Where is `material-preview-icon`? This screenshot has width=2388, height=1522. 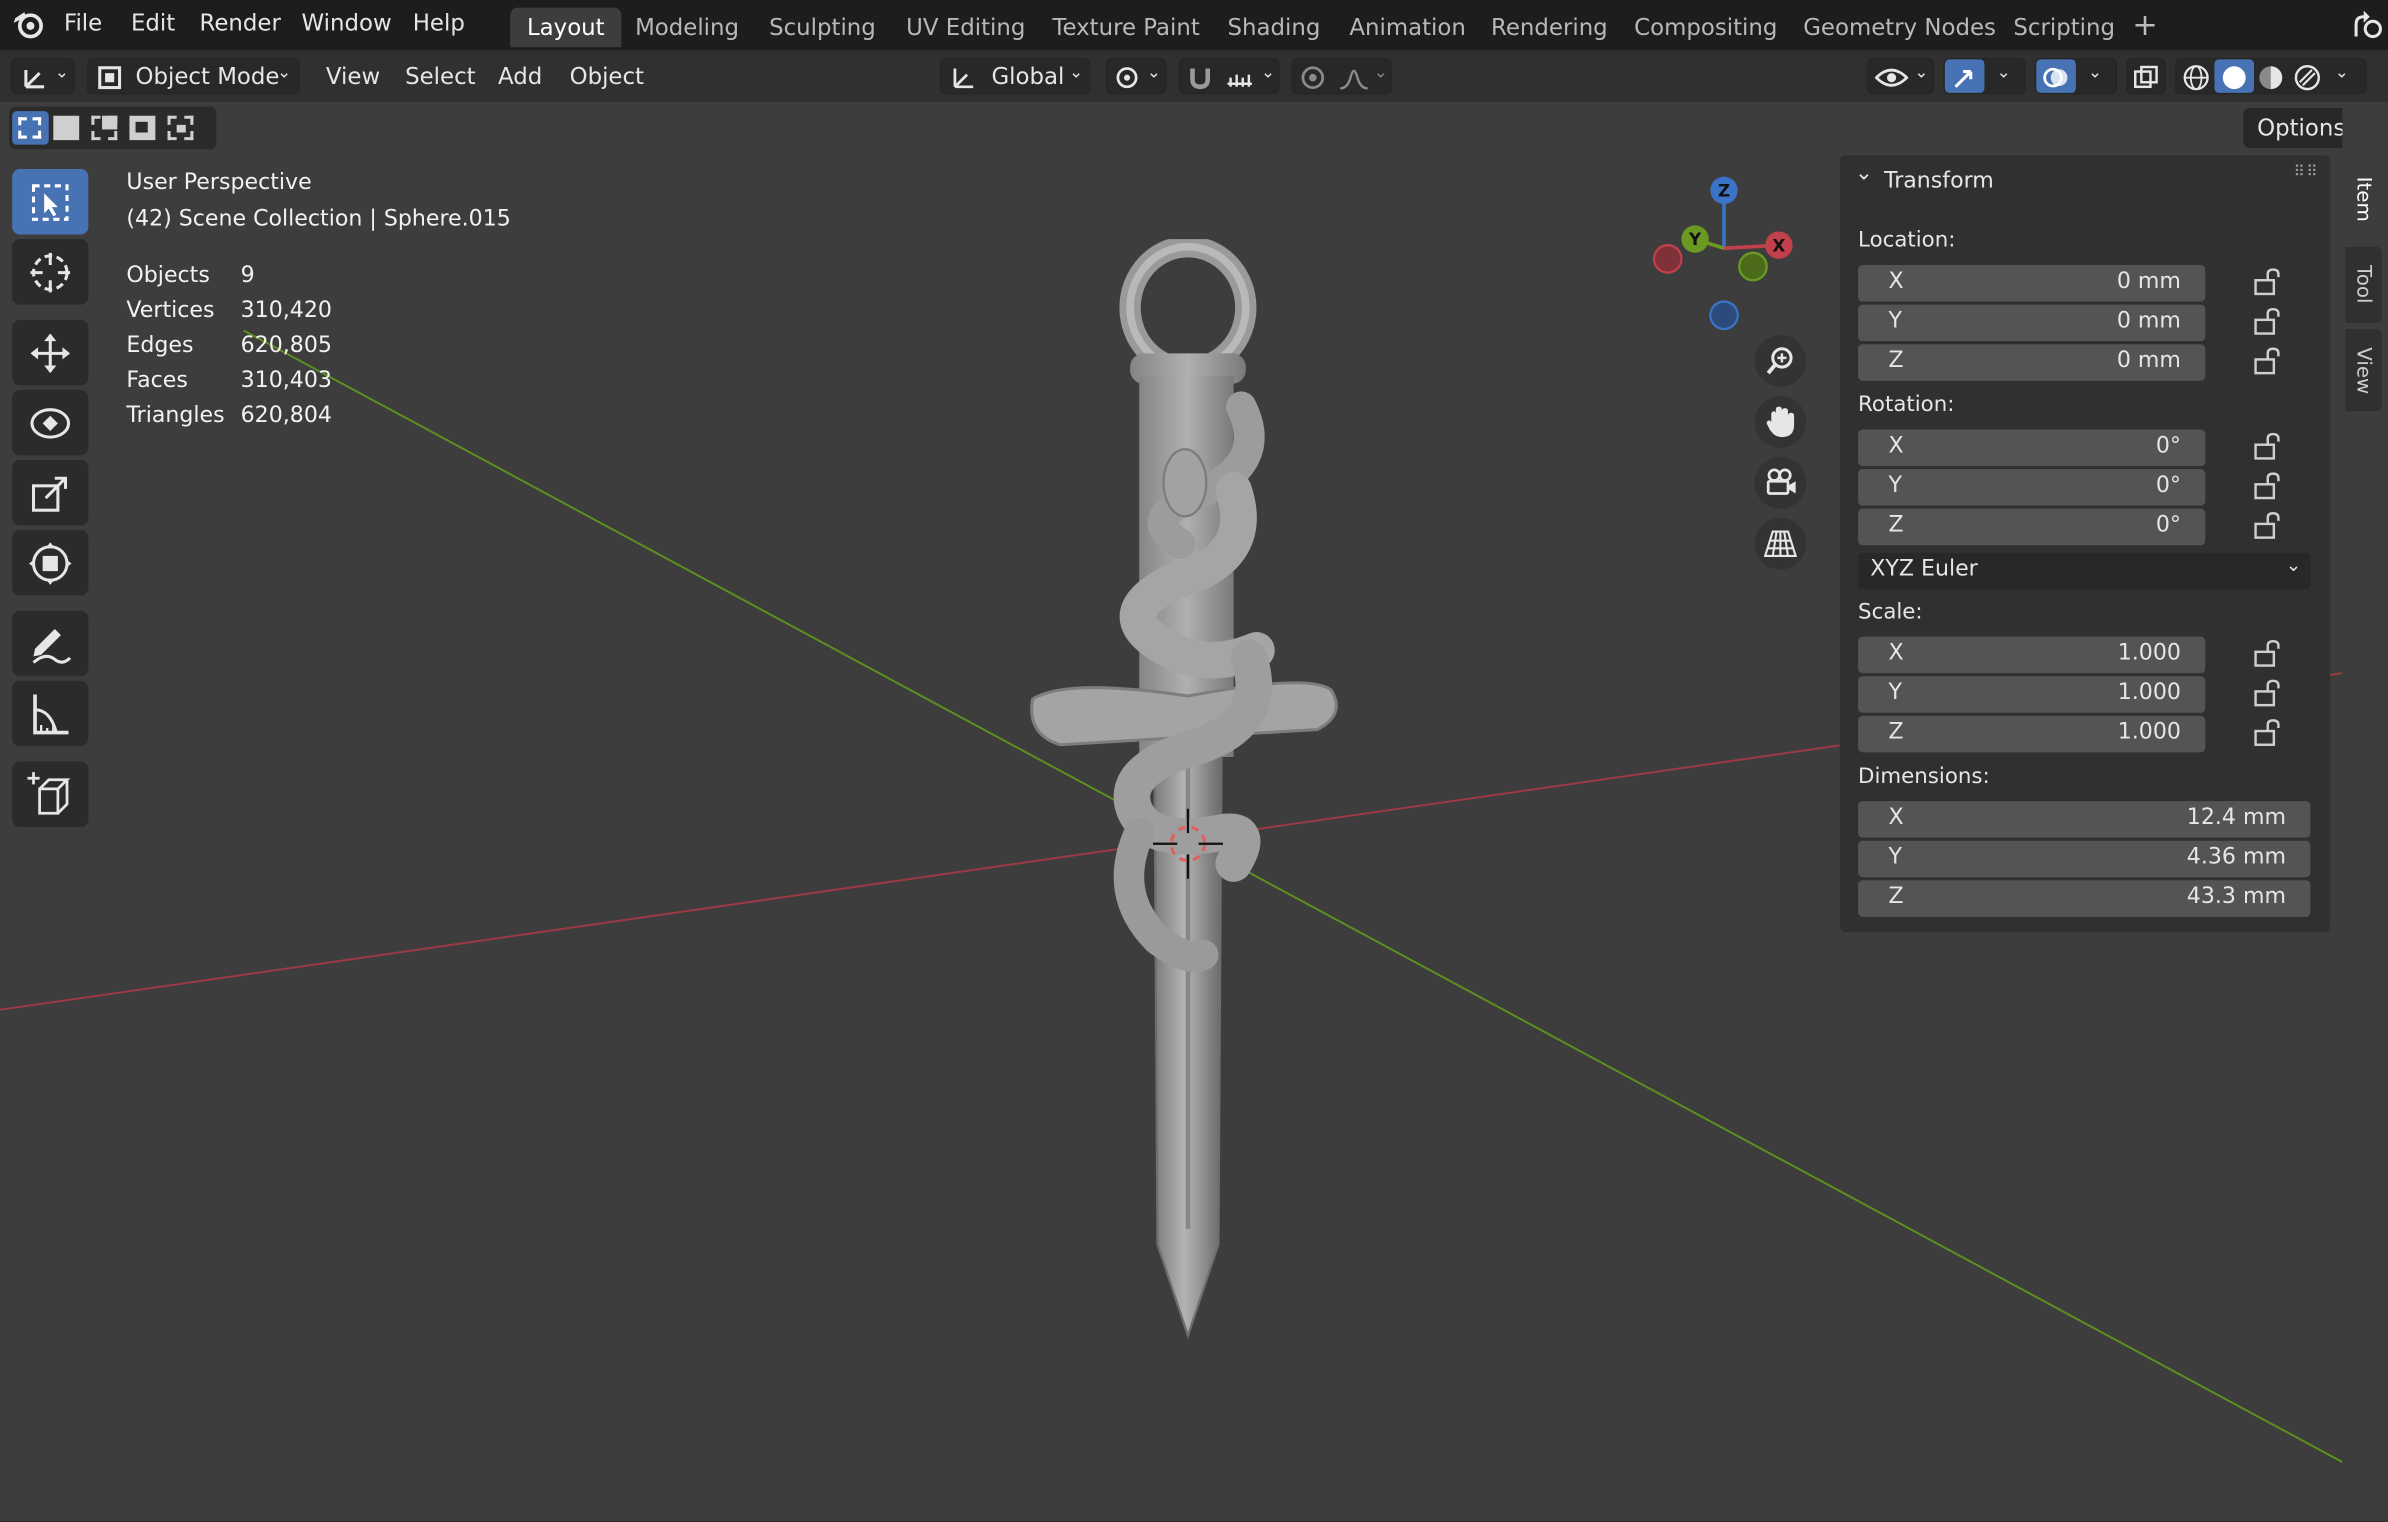
material-preview-icon is located at coordinates (2271, 77).